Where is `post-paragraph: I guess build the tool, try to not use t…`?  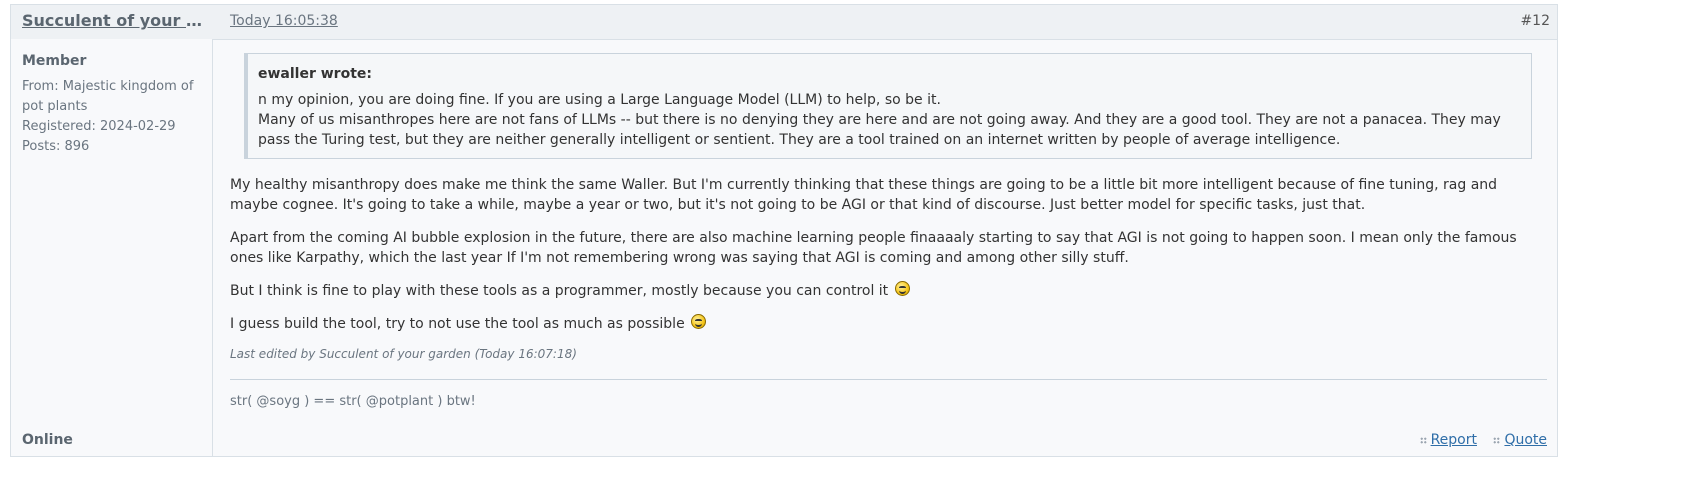 post-paragraph: I guess build the tool, try to not use t… is located at coordinates (886, 324).